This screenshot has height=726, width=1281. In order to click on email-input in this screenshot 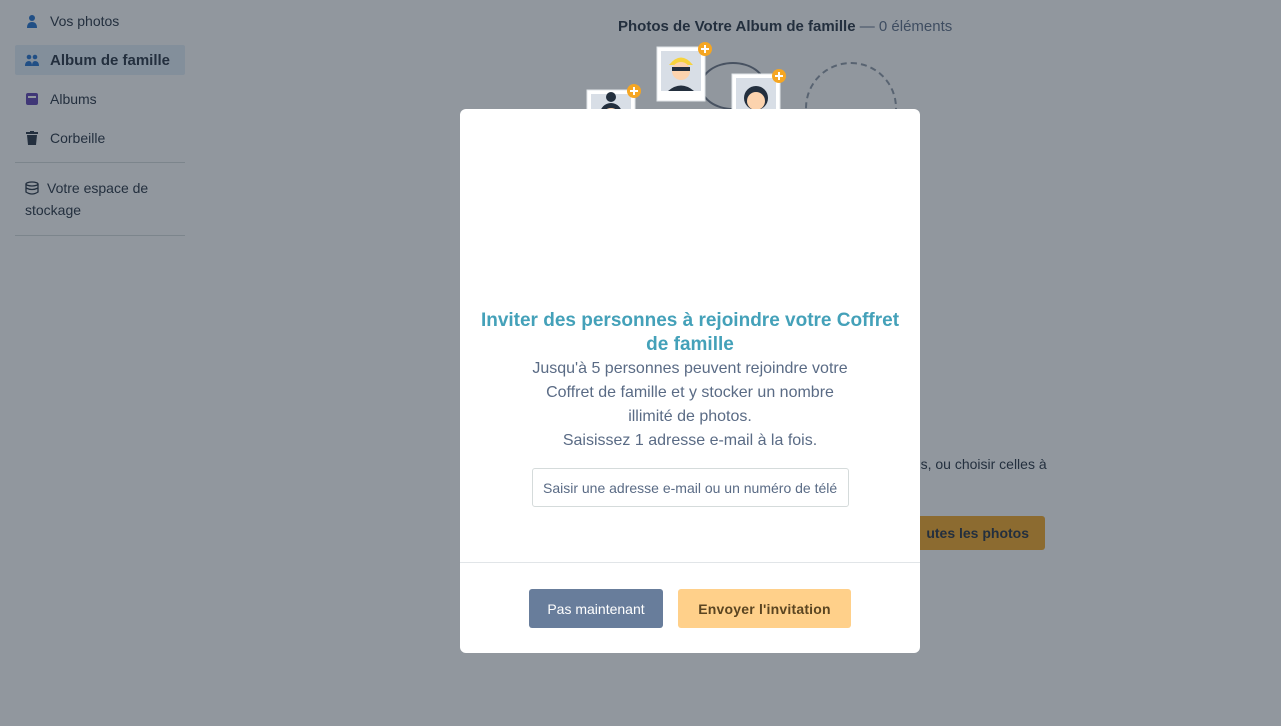, I will do `click(690, 487)`.